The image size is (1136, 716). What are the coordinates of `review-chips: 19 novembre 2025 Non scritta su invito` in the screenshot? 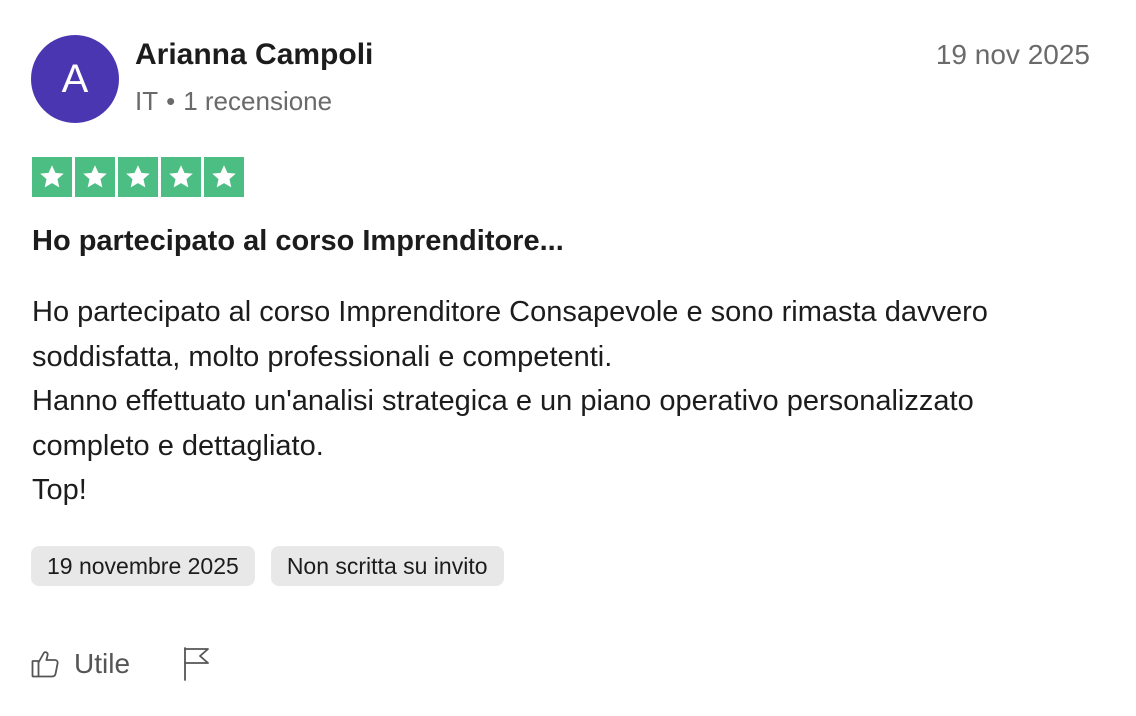 It's located at (267, 566).